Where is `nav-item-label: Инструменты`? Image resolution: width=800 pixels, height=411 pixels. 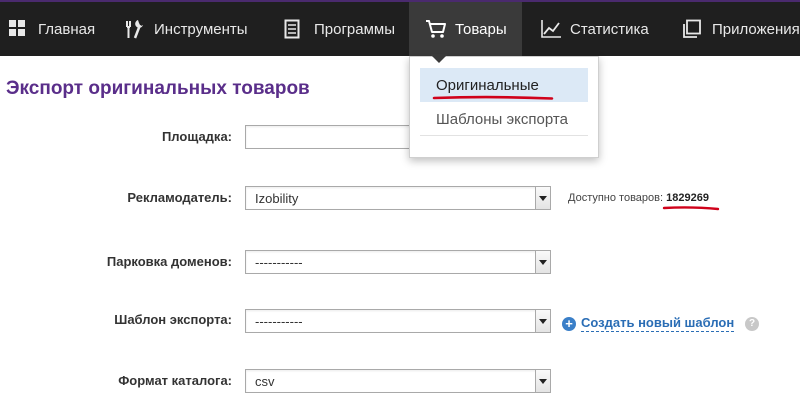 nav-item-label: Инструменты is located at coordinates (201, 29).